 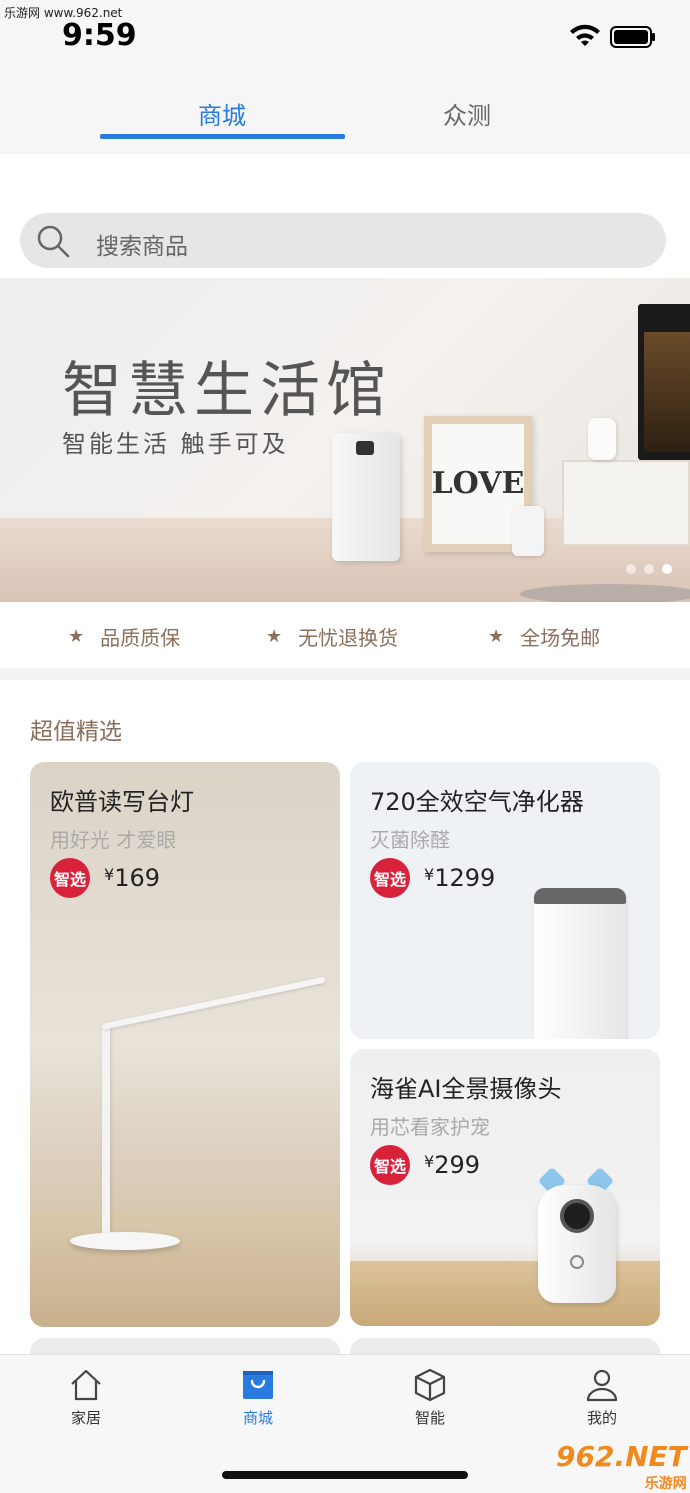 I want to click on product-price: ¥1299, so click(x=460, y=878).